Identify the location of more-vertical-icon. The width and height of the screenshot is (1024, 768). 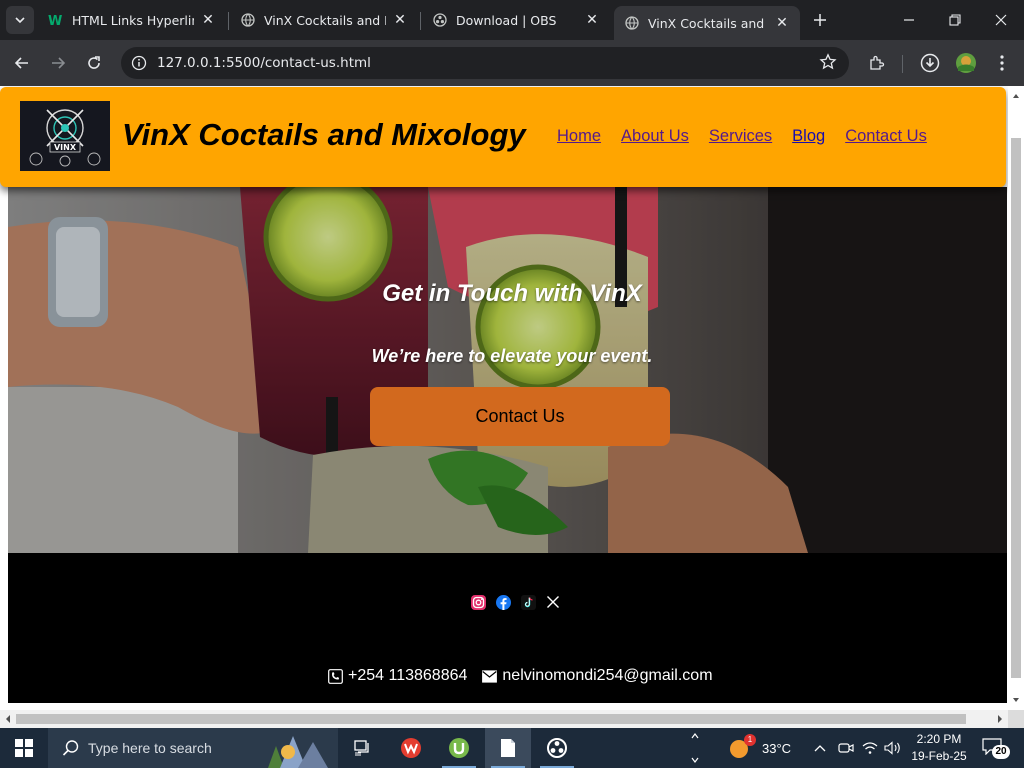
(1002, 63).